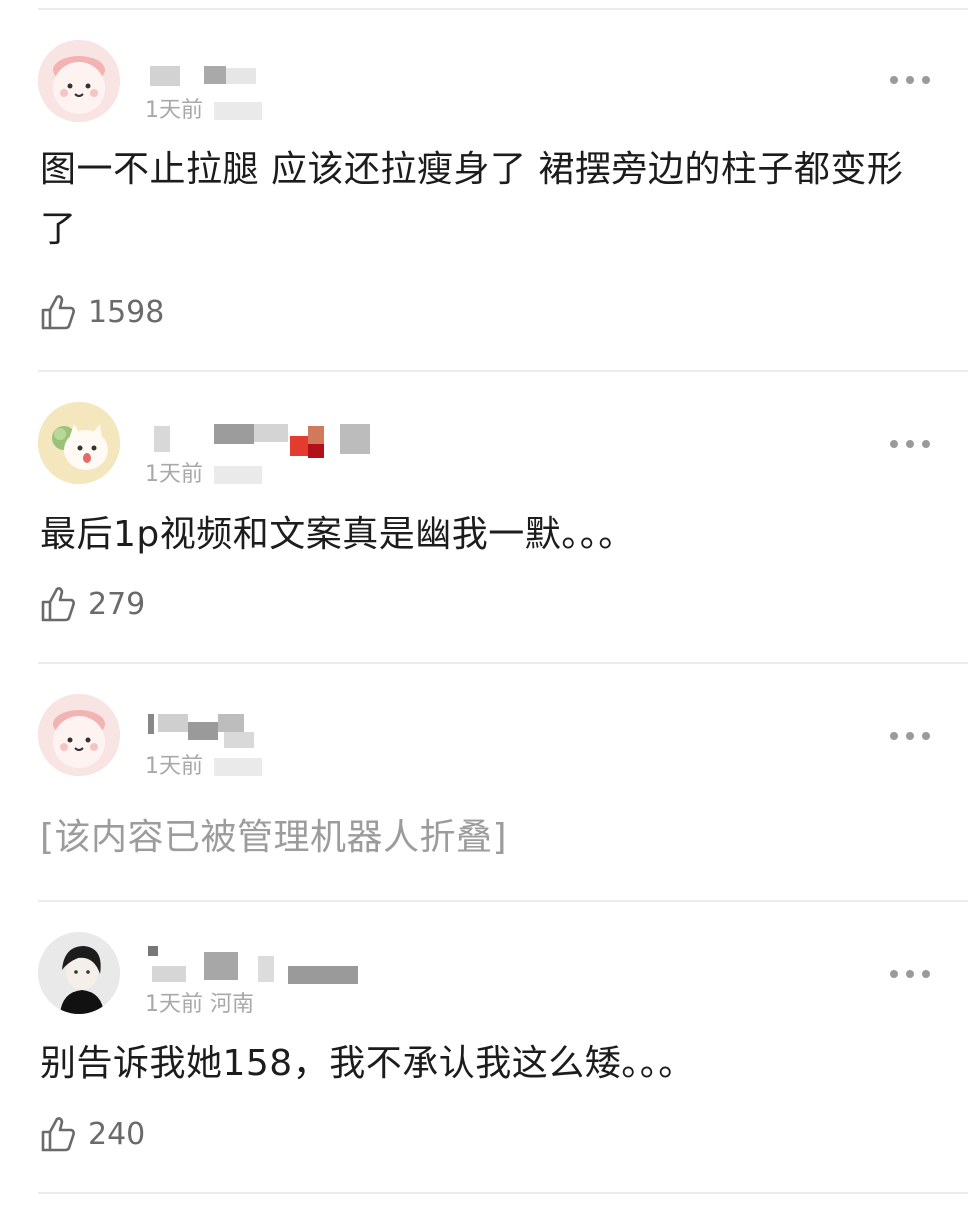  What do you see at coordinates (472, 199) in the screenshot?
I see `comment-text: 图一不止拉腿 应该还拉瘦身了 裙摆旁边的柱子都变形了` at bounding box center [472, 199].